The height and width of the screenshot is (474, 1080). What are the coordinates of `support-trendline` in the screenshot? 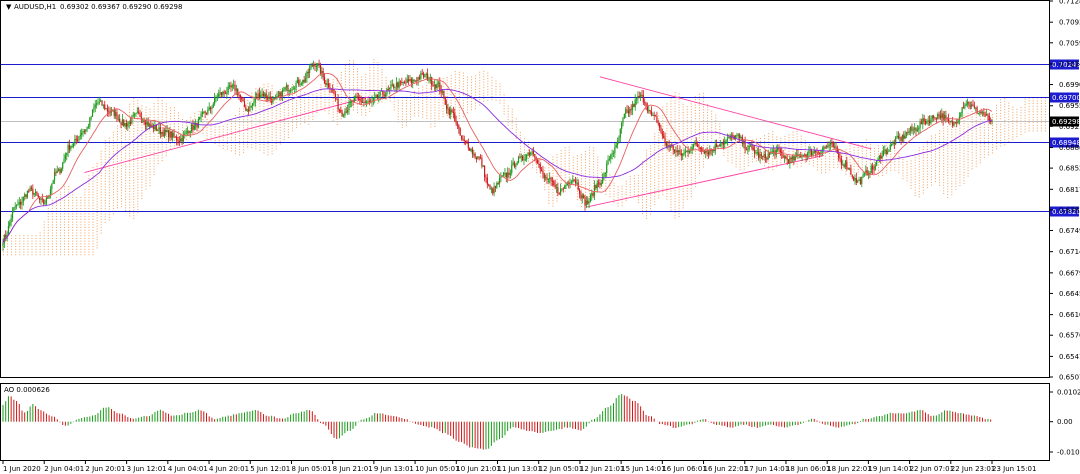 It's located at (227, 134).